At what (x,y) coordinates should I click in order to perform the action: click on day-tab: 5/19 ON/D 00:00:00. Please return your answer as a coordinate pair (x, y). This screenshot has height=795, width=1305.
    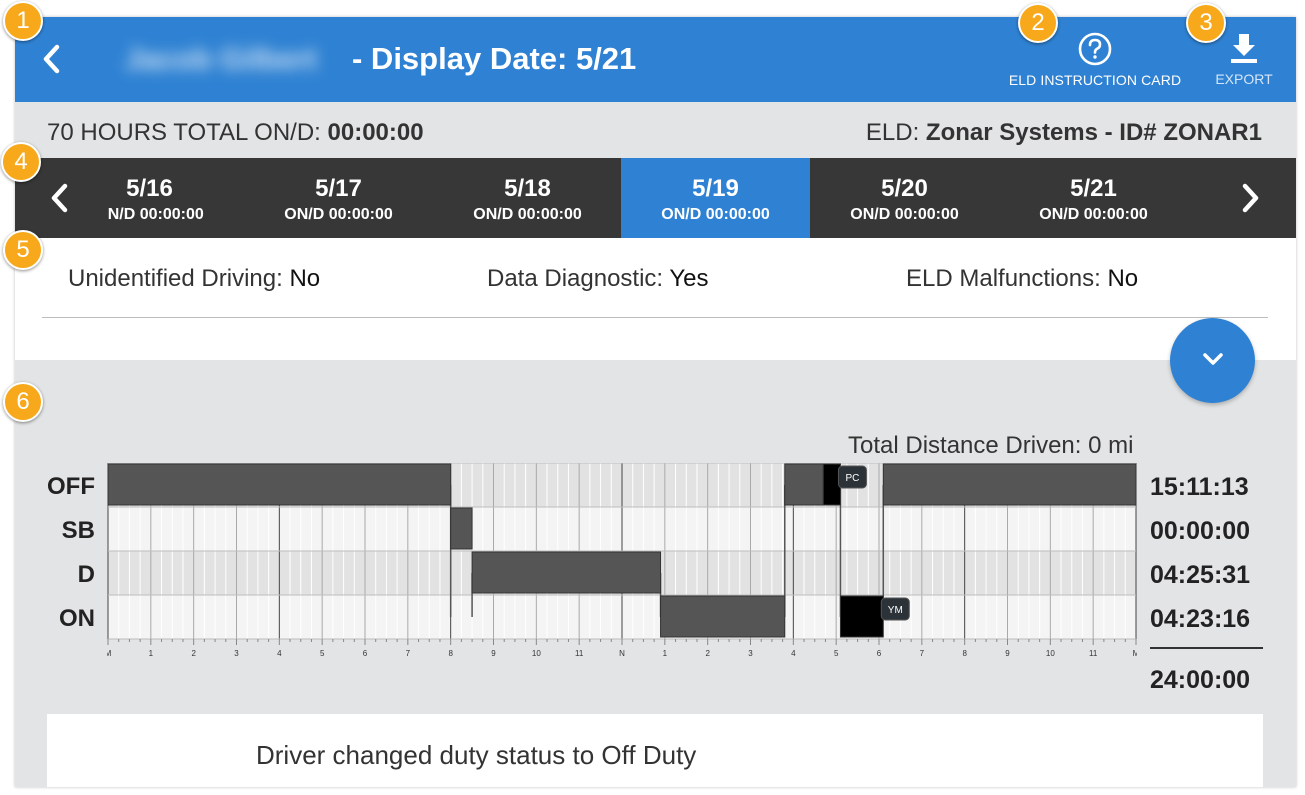
    Looking at the image, I should click on (715, 198).